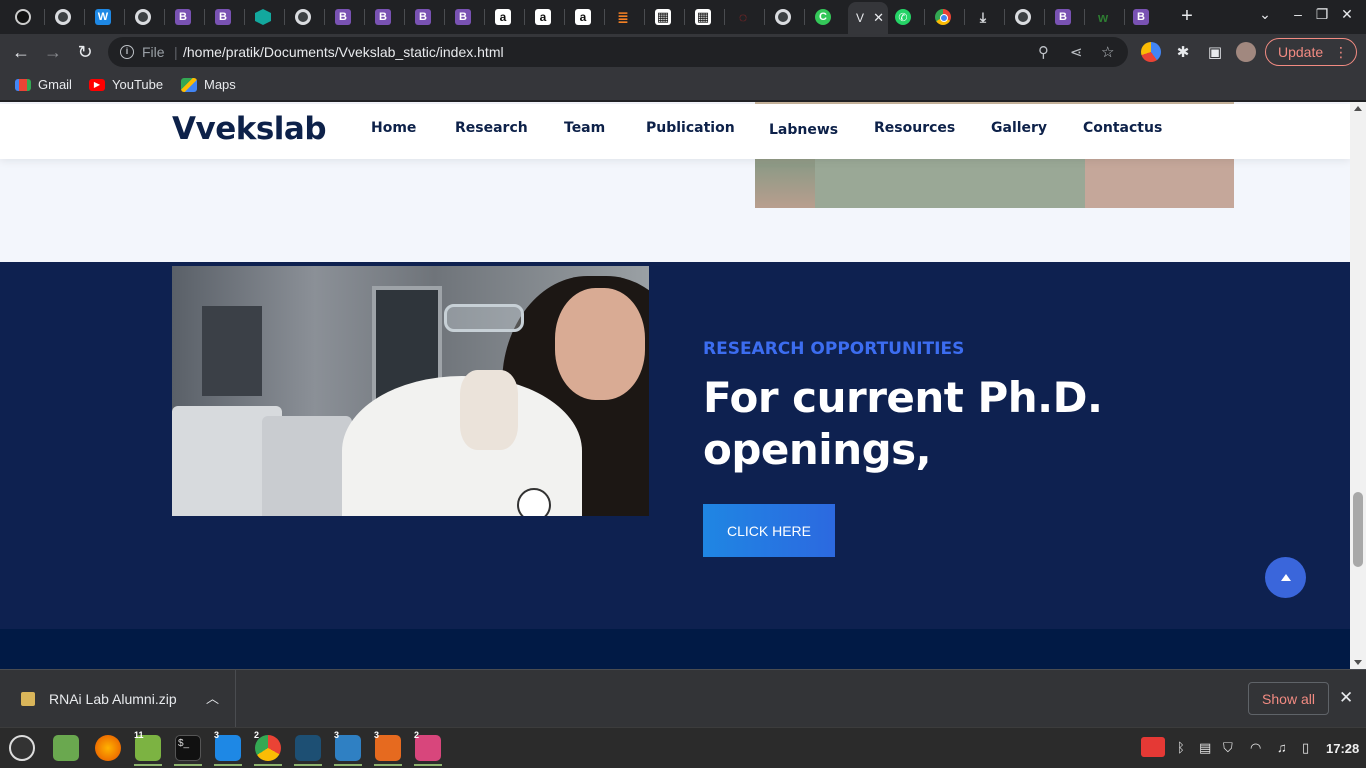 The width and height of the screenshot is (1366, 768). Describe the element at coordinates (803, 130) in the screenshot. I see `nav-labnews: Labnews` at that location.